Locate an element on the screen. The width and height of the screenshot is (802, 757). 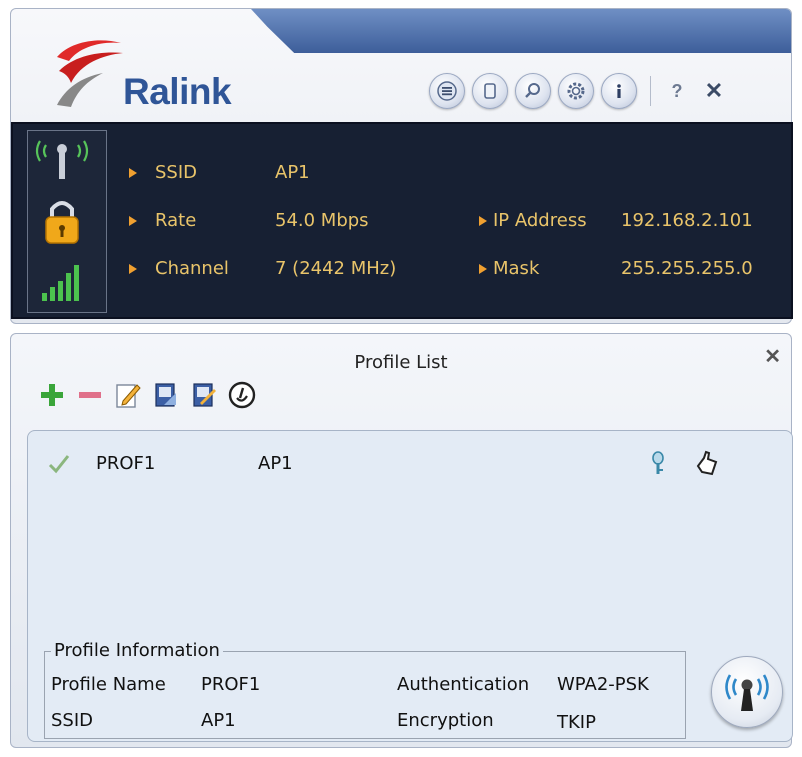
signal-strength-icon is located at coordinates (60, 283).